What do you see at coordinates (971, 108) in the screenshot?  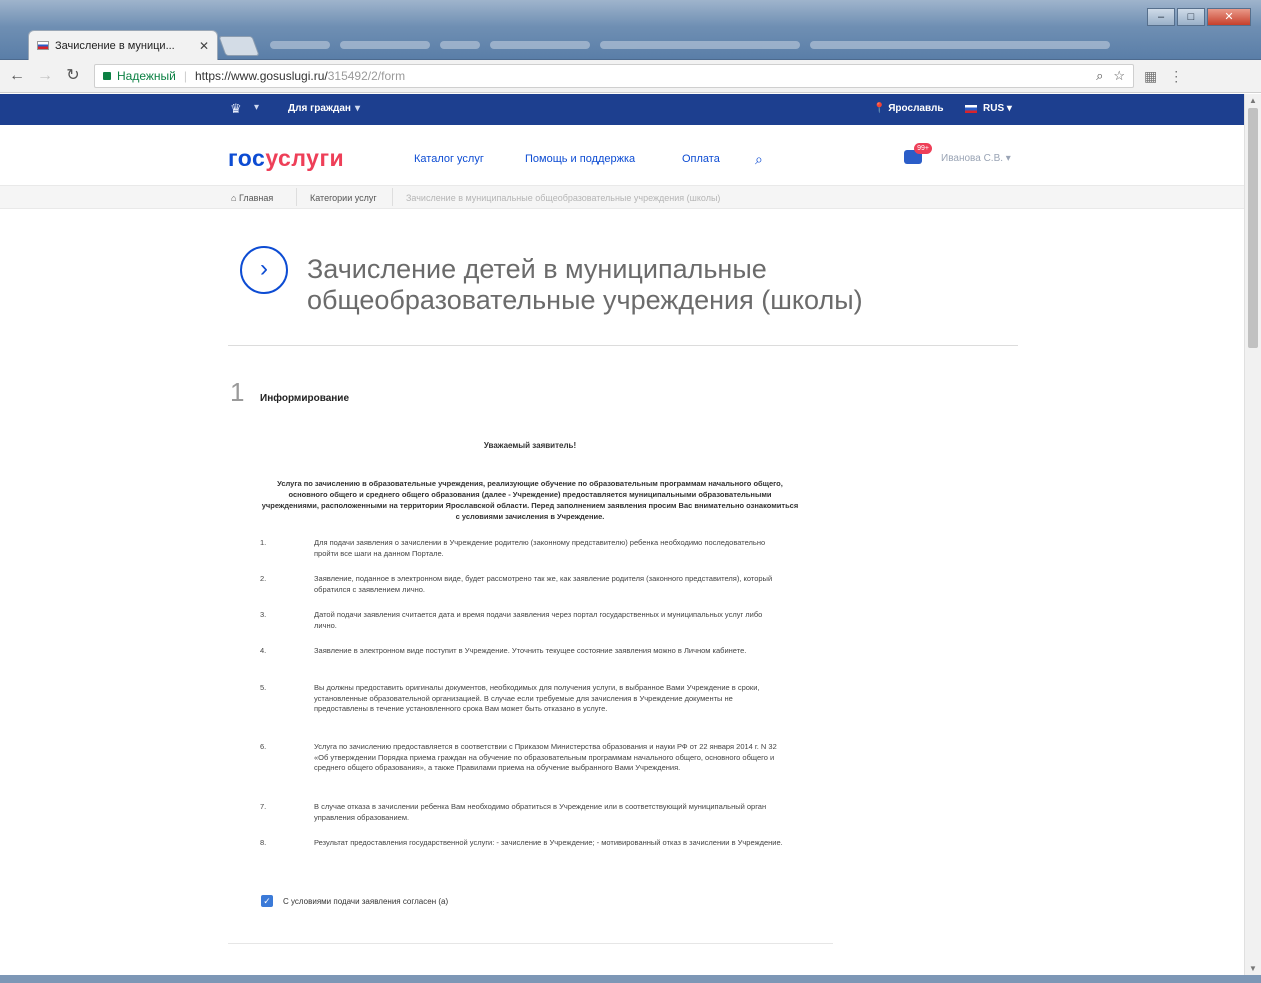 I see `ru-flag-icon` at bounding box center [971, 108].